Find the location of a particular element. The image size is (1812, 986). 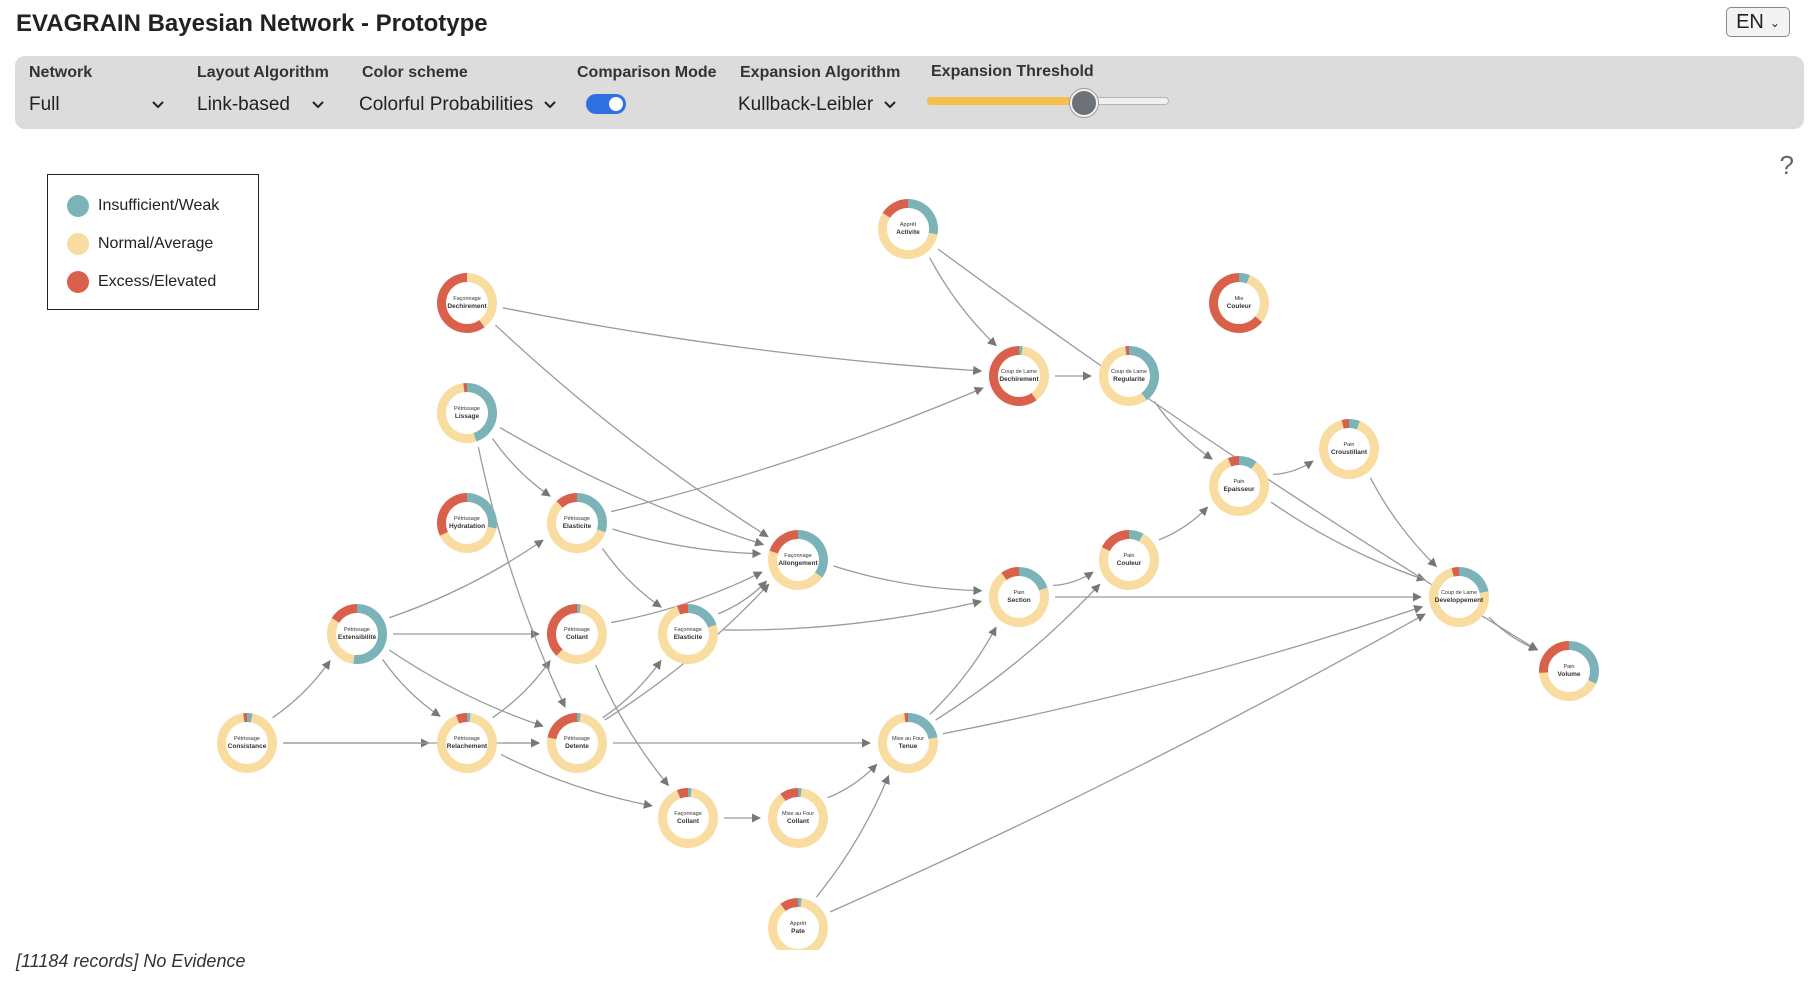

node-fallong: FaçonnageAllongement is located at coordinates (798, 560).